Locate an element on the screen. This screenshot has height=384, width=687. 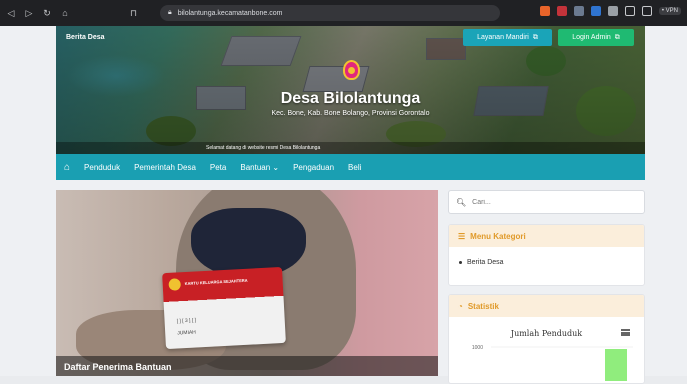
pie-chart-icon: ◔ is located at coordinates (460, 306).